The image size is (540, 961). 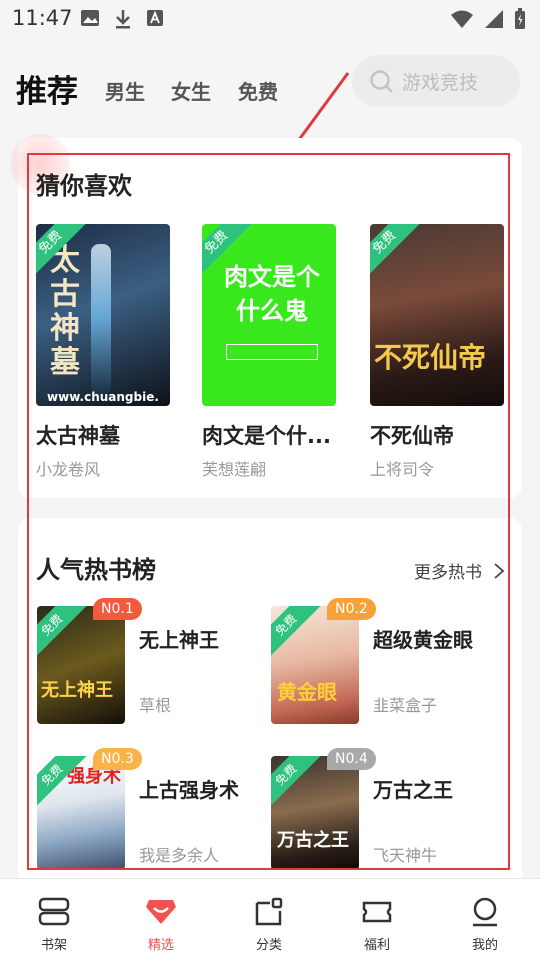 I want to click on book-title: 超级黄金眼, so click(x=423, y=640).